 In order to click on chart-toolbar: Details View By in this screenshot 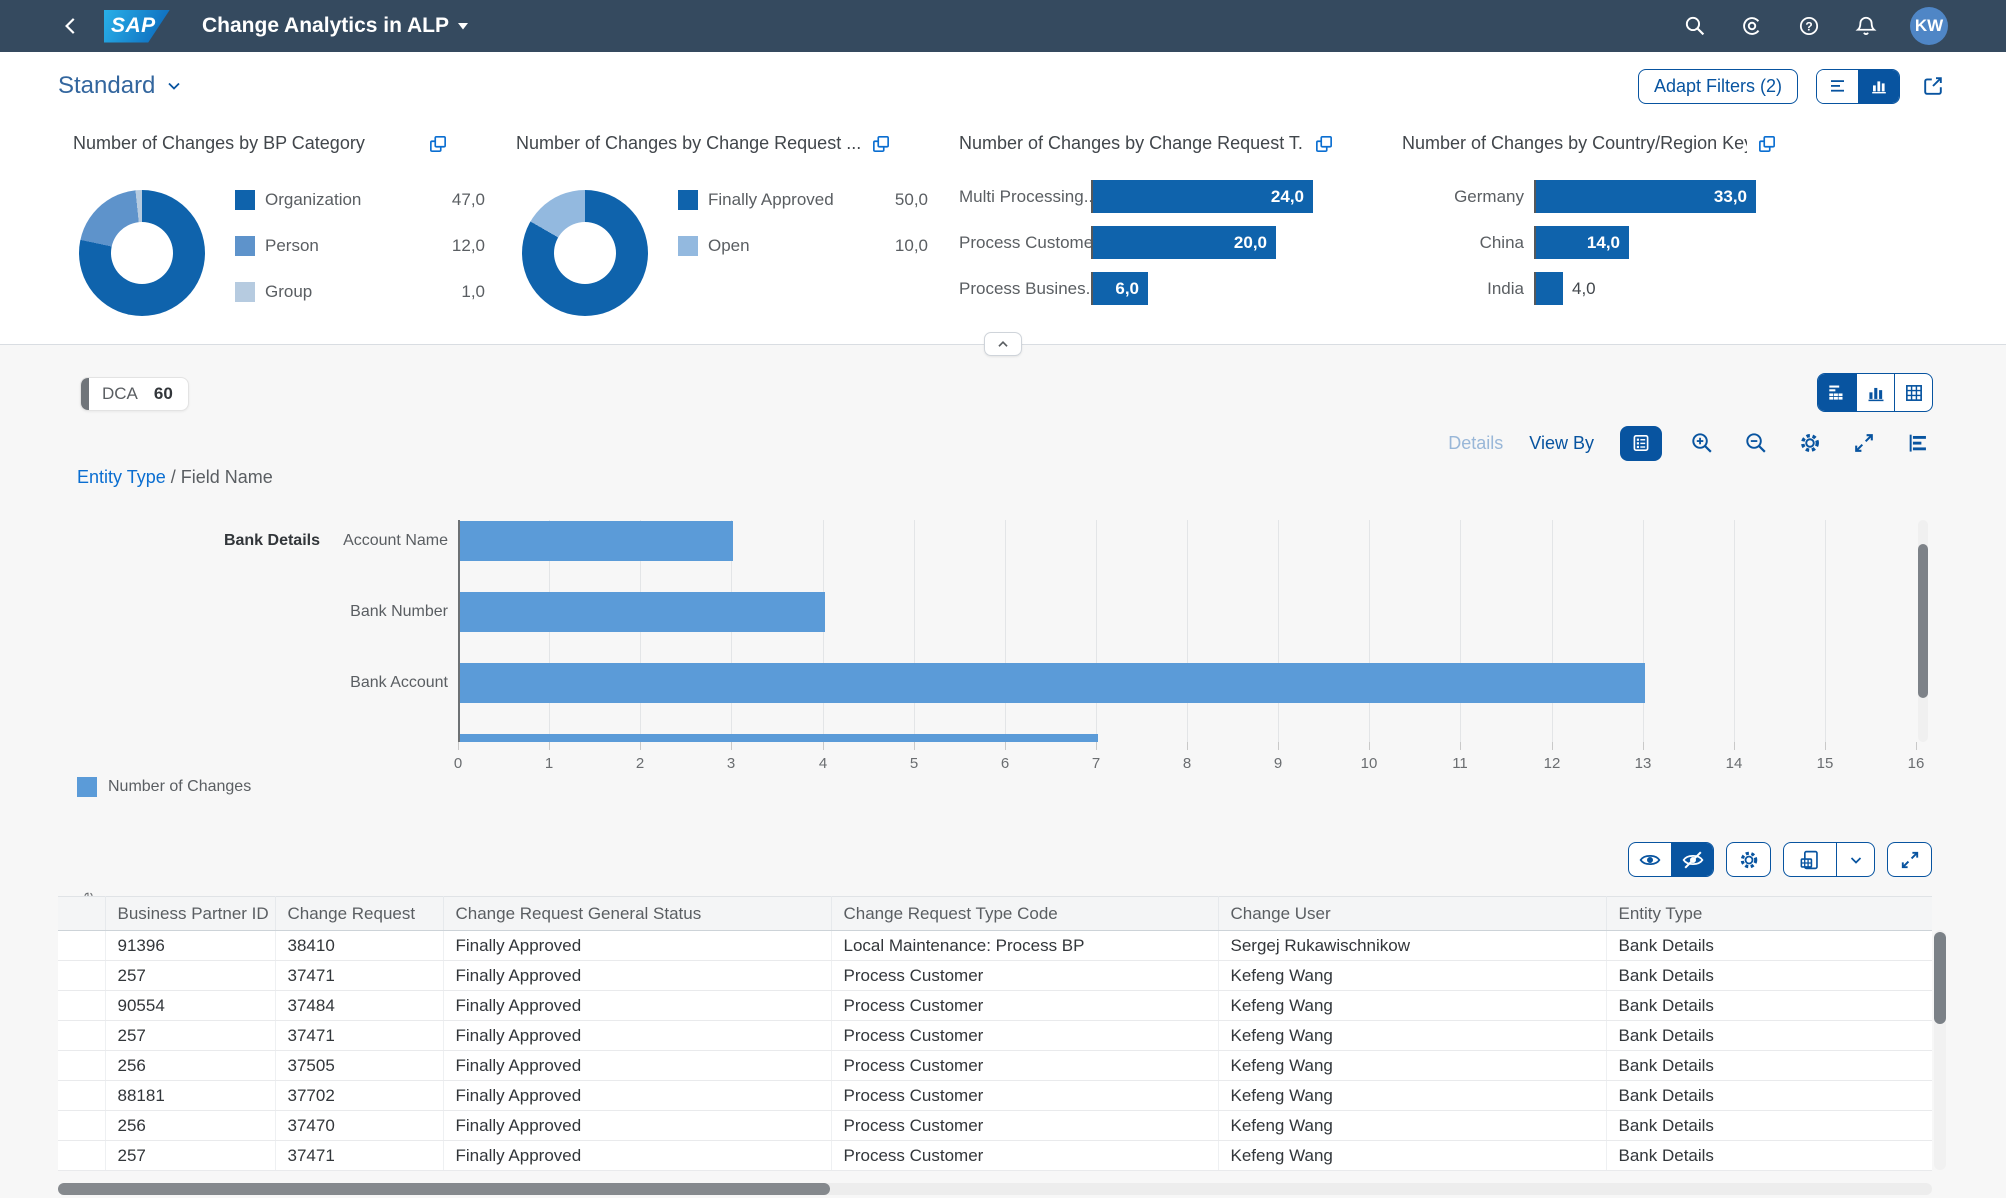, I will do `click(1690, 443)`.